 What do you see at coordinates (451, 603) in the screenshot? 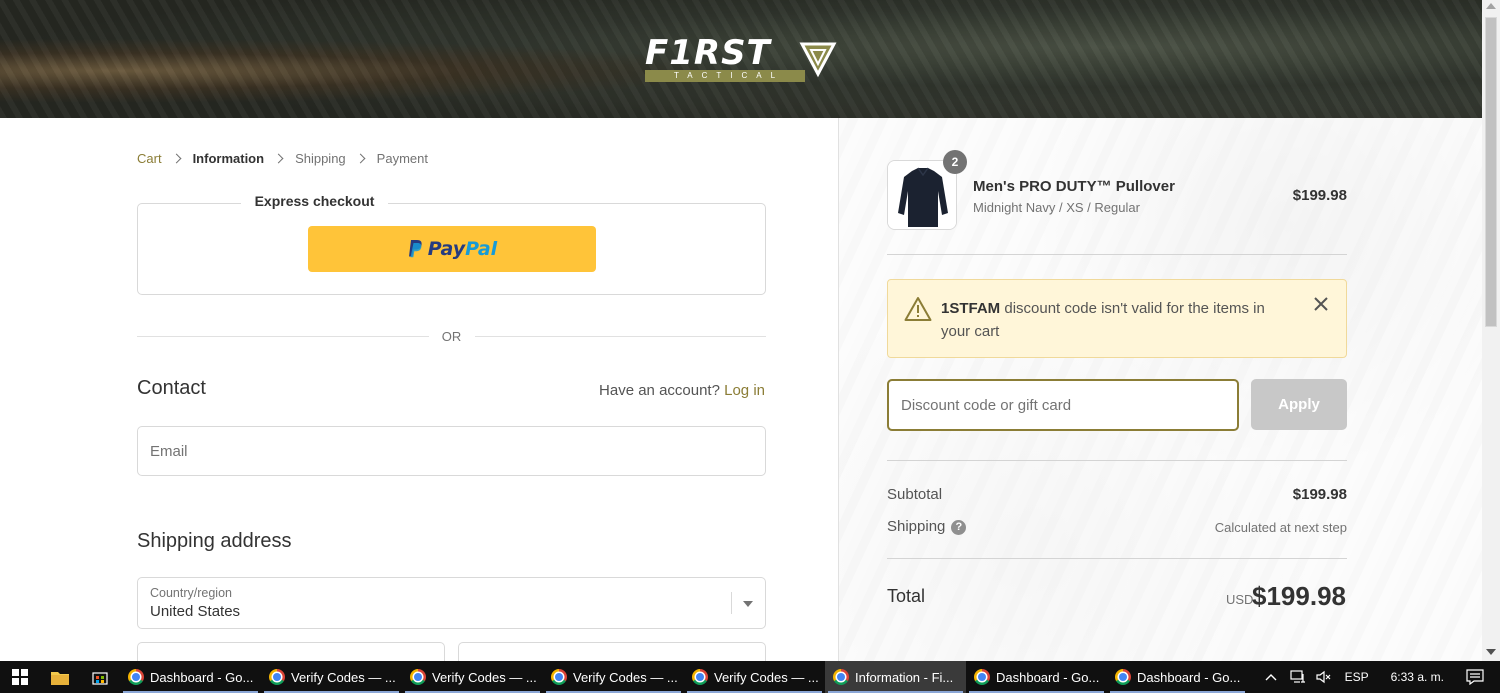
I see `country-select: Country/region United States` at bounding box center [451, 603].